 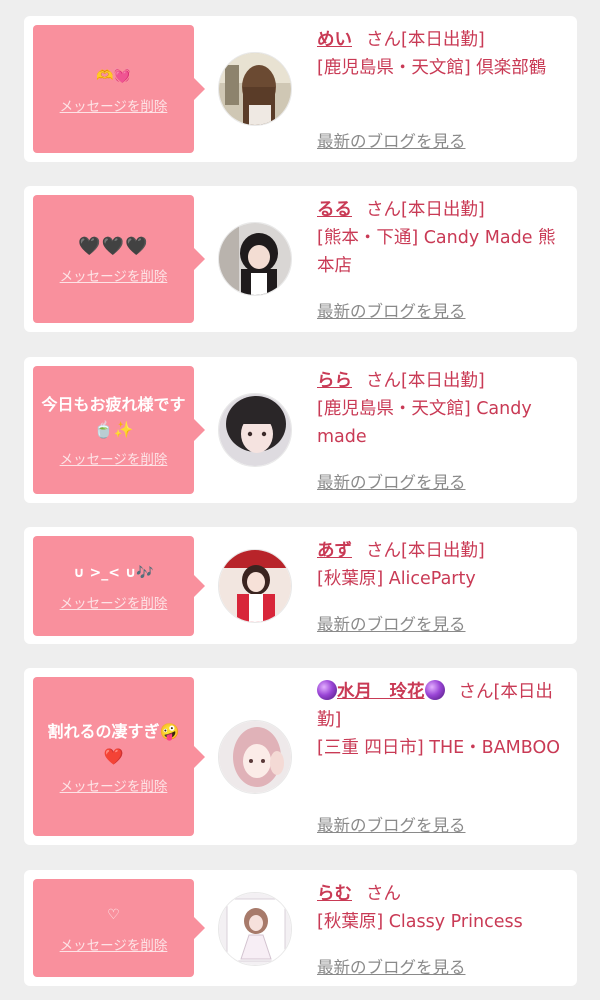 I want to click on message-text: 割れるの凄すぎ🤪❤️, so click(x=113, y=743).